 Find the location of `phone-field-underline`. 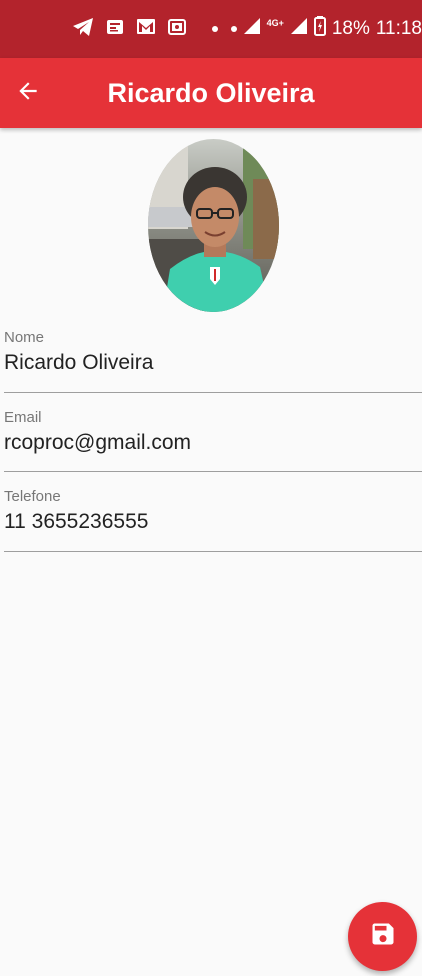

phone-field-underline is located at coordinates (213, 551).